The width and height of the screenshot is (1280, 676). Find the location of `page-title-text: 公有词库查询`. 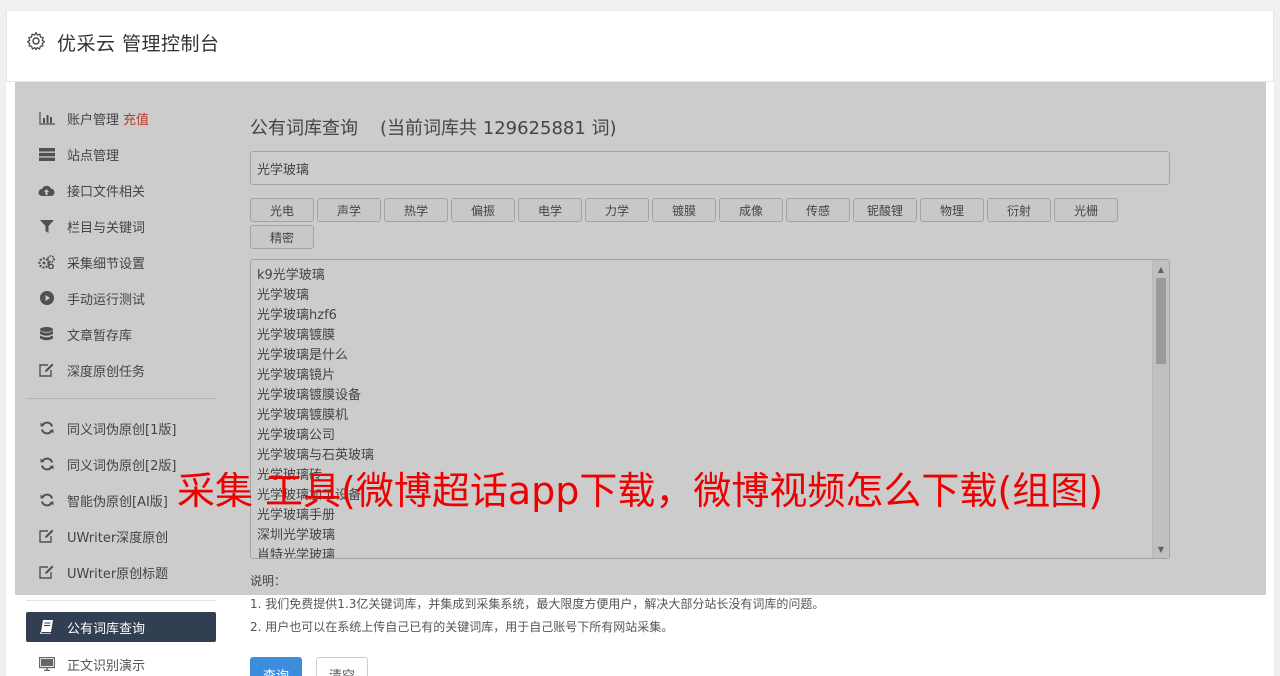

page-title-text: 公有词库查询 is located at coordinates (304, 128).